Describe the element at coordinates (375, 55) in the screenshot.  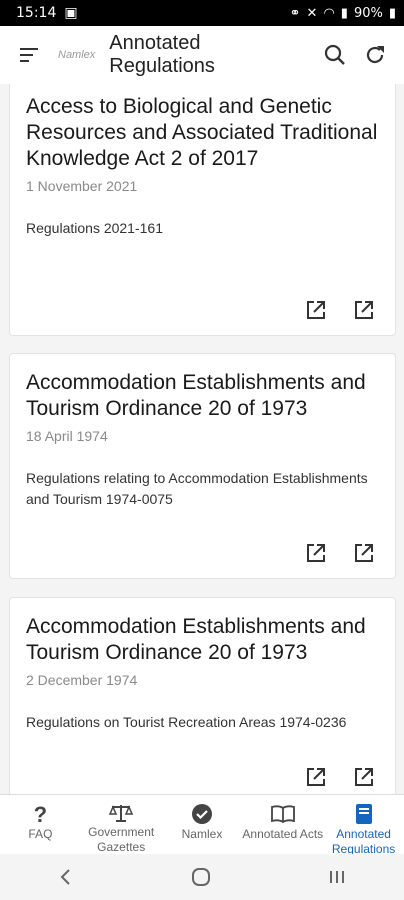
I see `refresh-icon` at that location.